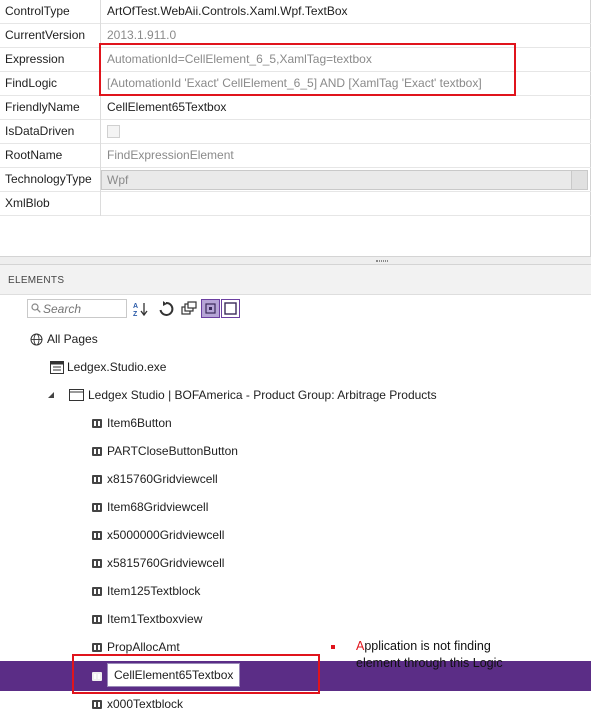 The width and height of the screenshot is (591, 723). What do you see at coordinates (118, 180) in the screenshot?
I see `technologytype-value: Wpf` at bounding box center [118, 180].